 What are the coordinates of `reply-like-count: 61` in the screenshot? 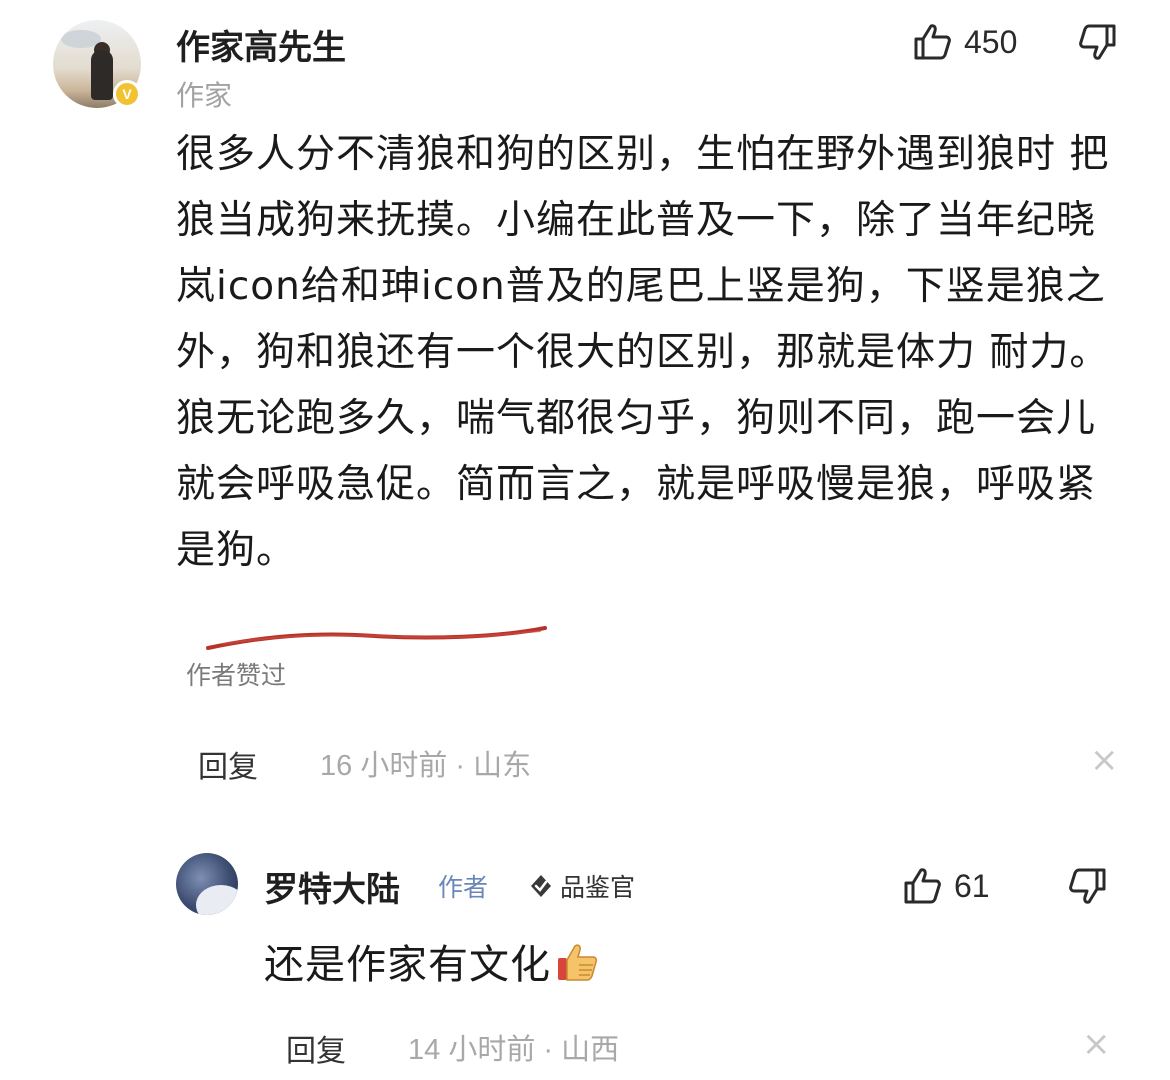 It's located at (972, 885).